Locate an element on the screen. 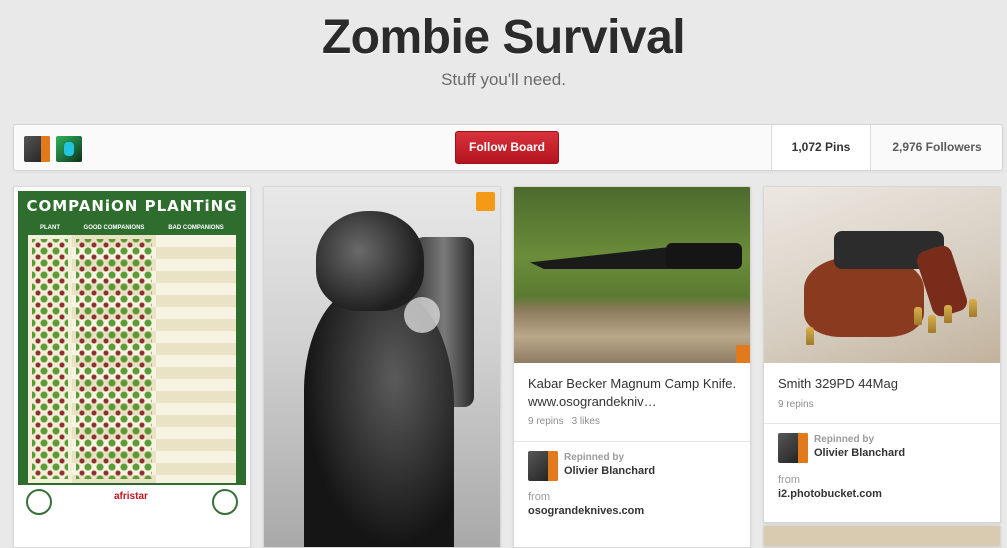  board-action-bar: Follow Board 1,072 Pins 2,976 Followers is located at coordinates (508, 147).